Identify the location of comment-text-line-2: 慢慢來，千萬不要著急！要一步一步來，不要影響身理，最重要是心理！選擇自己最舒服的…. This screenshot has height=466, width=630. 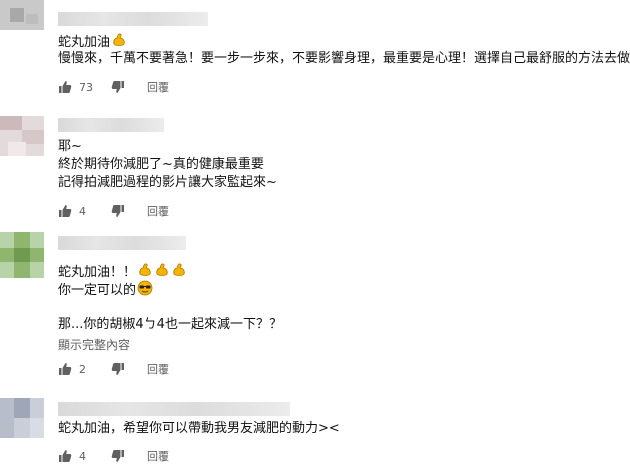
(344, 58).